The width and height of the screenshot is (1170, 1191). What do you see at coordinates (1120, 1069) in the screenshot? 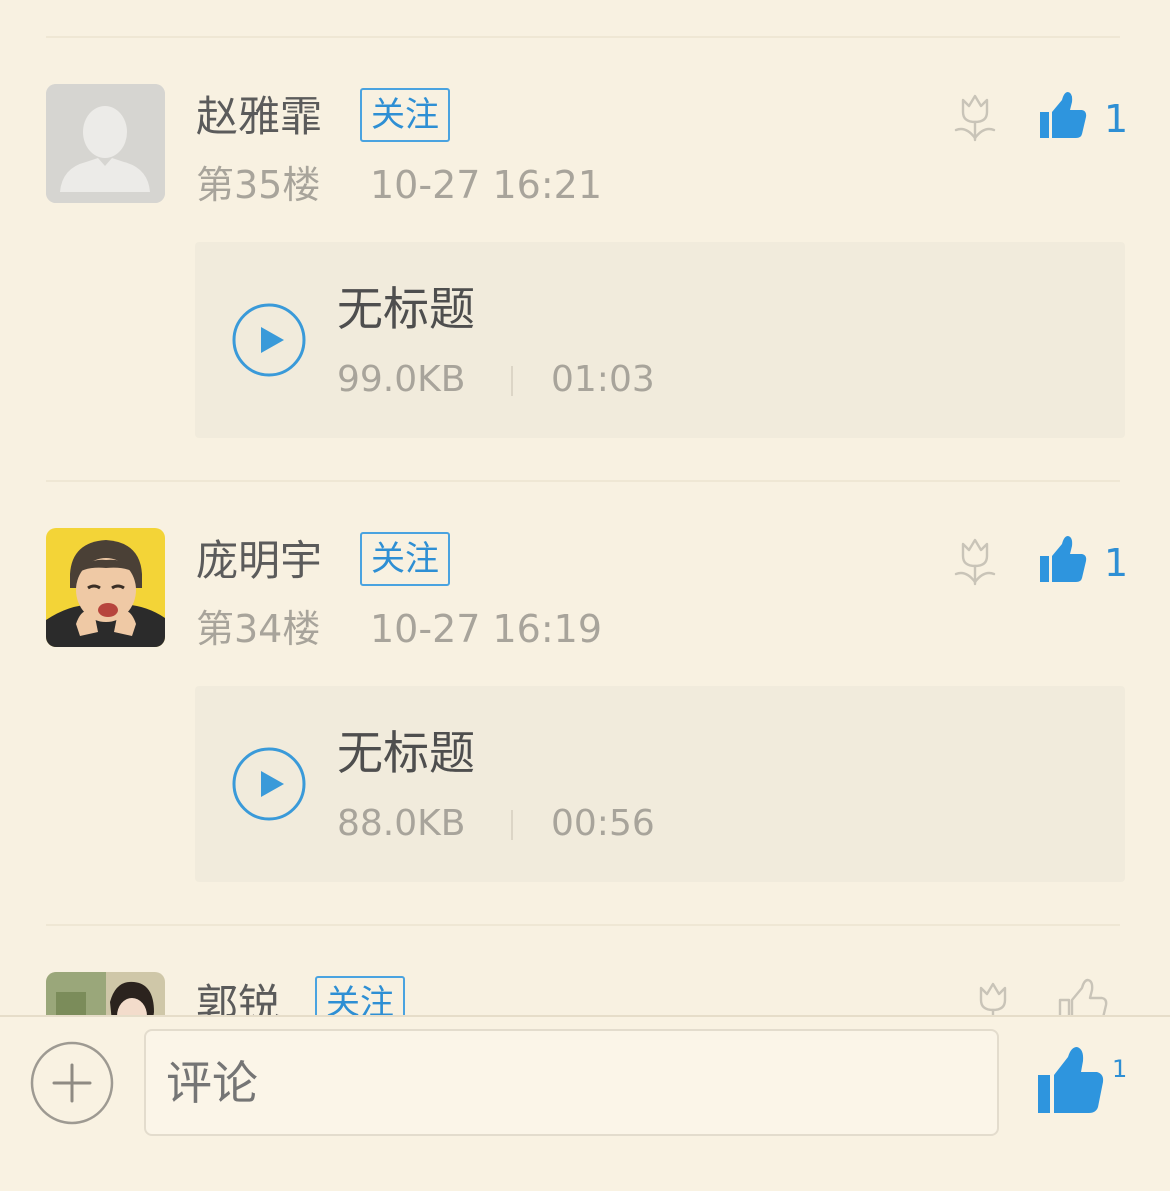
I see `bottom-like-count: 1` at bounding box center [1120, 1069].